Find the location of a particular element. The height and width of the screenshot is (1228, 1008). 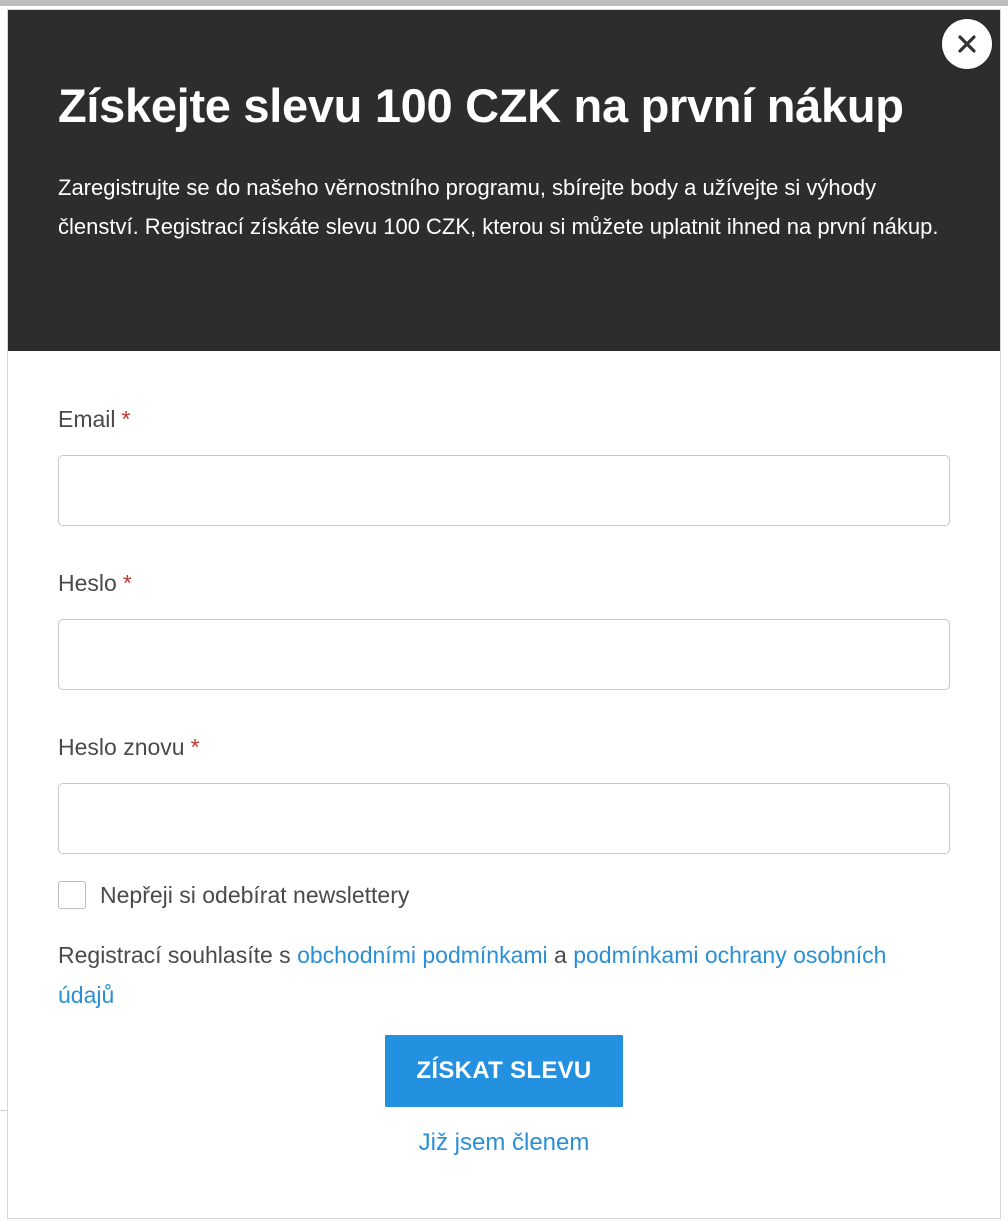

email-required-mark: * is located at coordinates (126, 419).